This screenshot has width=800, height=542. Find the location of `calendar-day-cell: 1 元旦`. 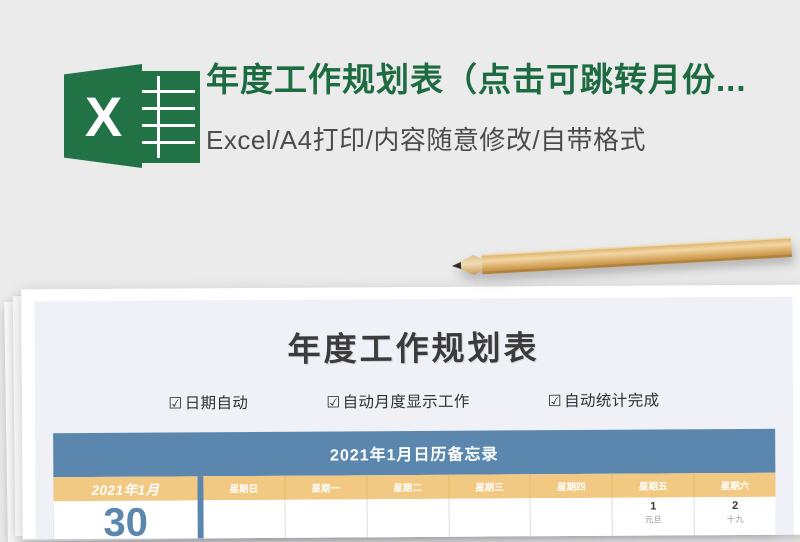

calendar-day-cell: 1 元旦 is located at coordinates (653, 518).